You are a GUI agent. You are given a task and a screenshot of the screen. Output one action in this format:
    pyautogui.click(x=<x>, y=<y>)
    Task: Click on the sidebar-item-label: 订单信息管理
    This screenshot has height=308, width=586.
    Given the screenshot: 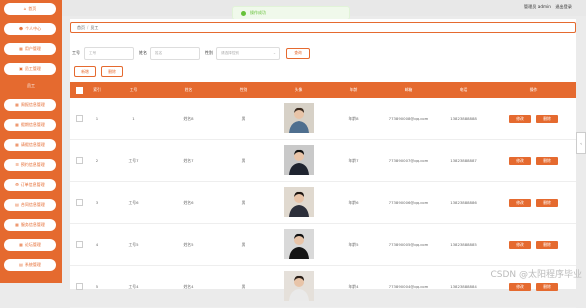 What is the action you would take?
    pyautogui.click(x=32, y=184)
    